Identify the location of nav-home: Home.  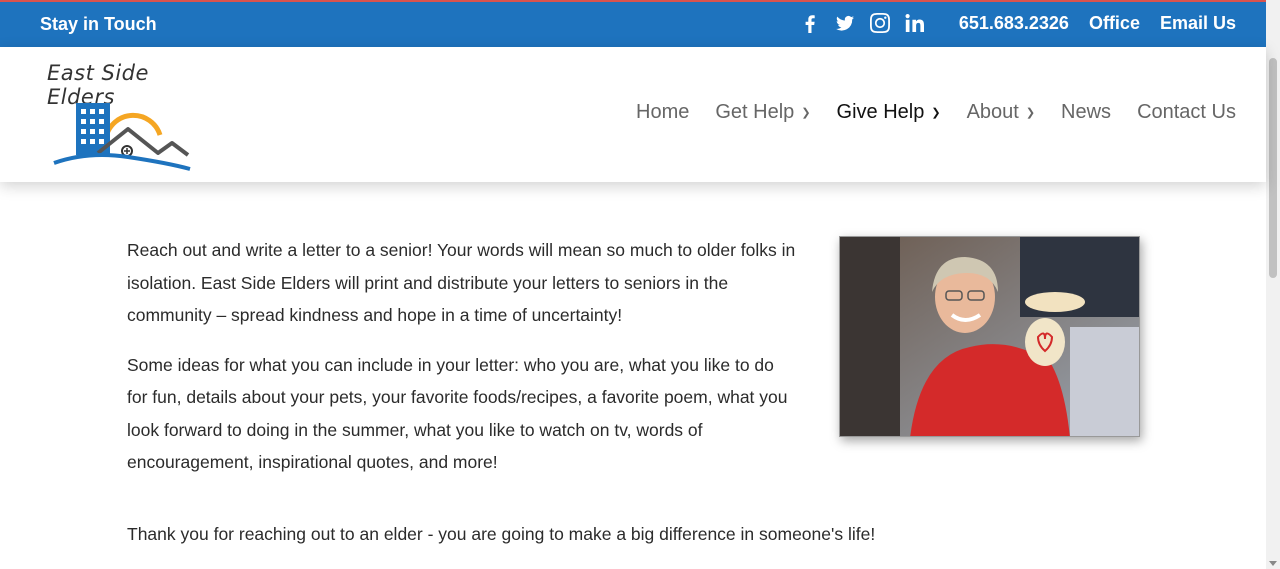
(662, 112).